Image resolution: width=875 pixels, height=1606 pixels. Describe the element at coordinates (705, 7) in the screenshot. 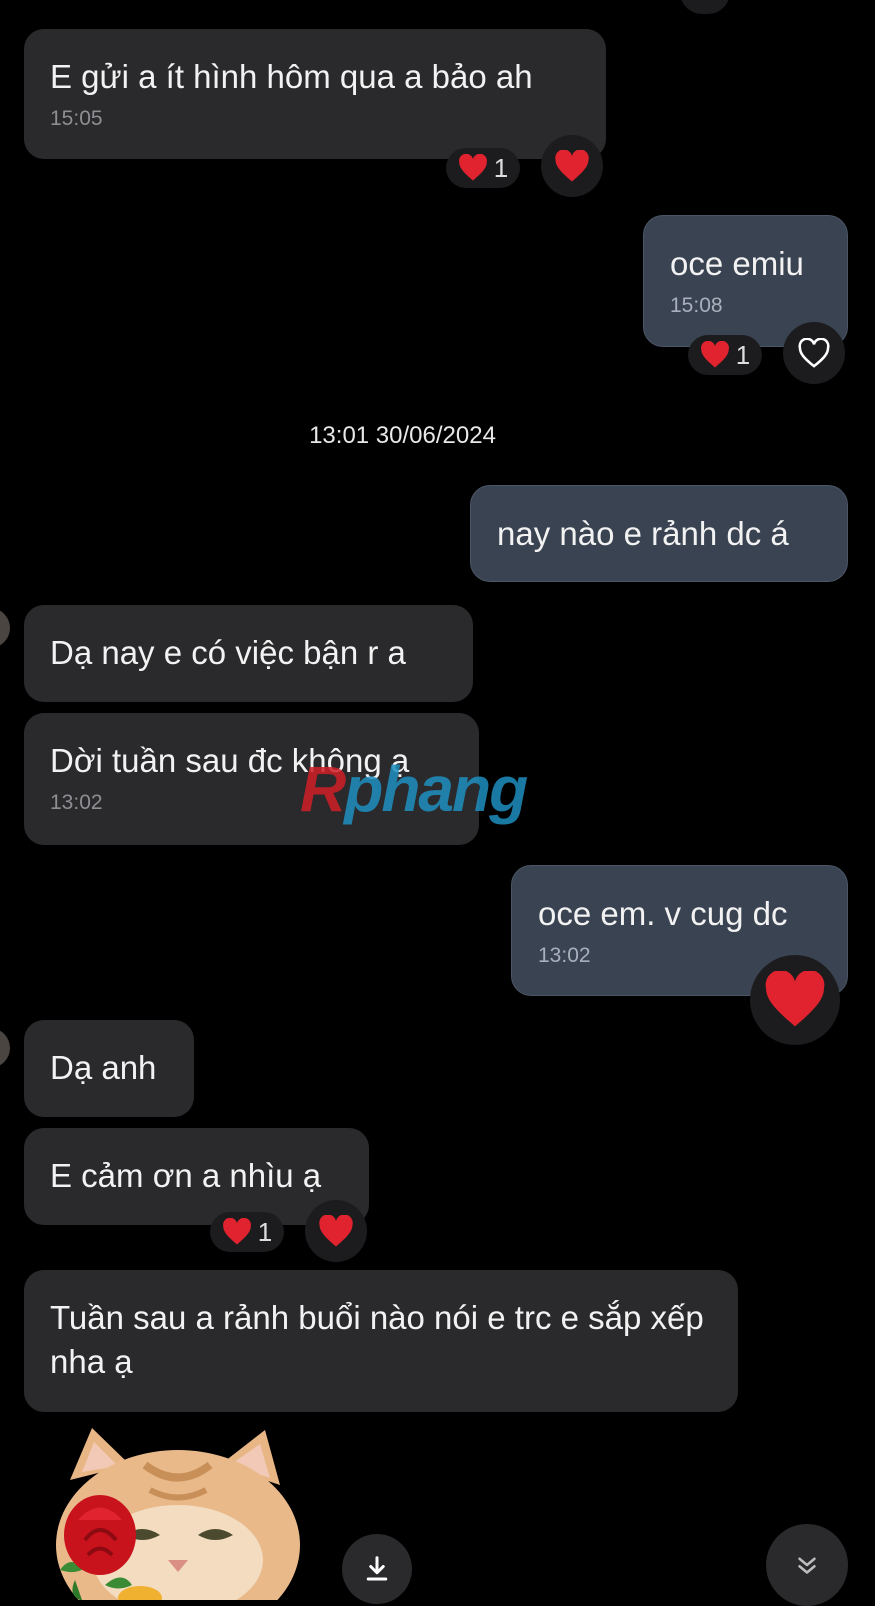

I see `reaction-button-partial` at that location.